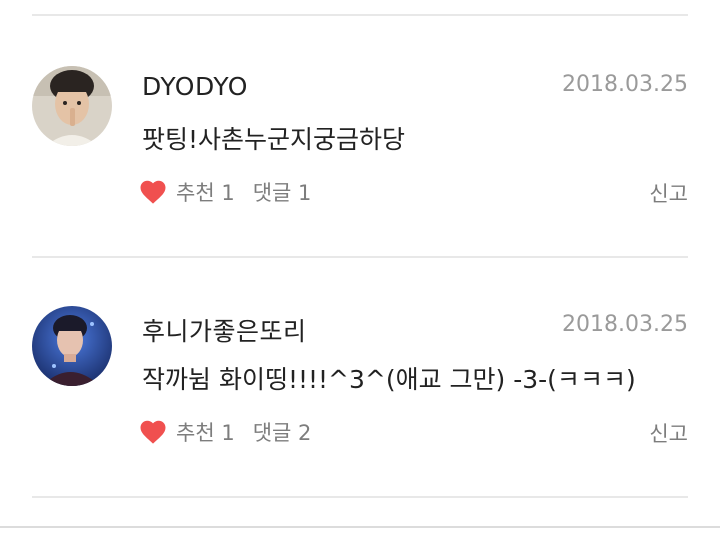 The height and width of the screenshot is (540, 720). I want to click on top-divider, so click(360, 15).